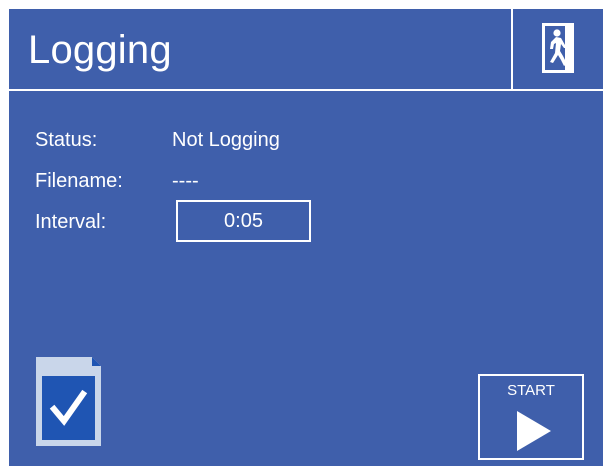  Describe the element at coordinates (100, 50) in the screenshot. I see `page-title: Logging` at that location.